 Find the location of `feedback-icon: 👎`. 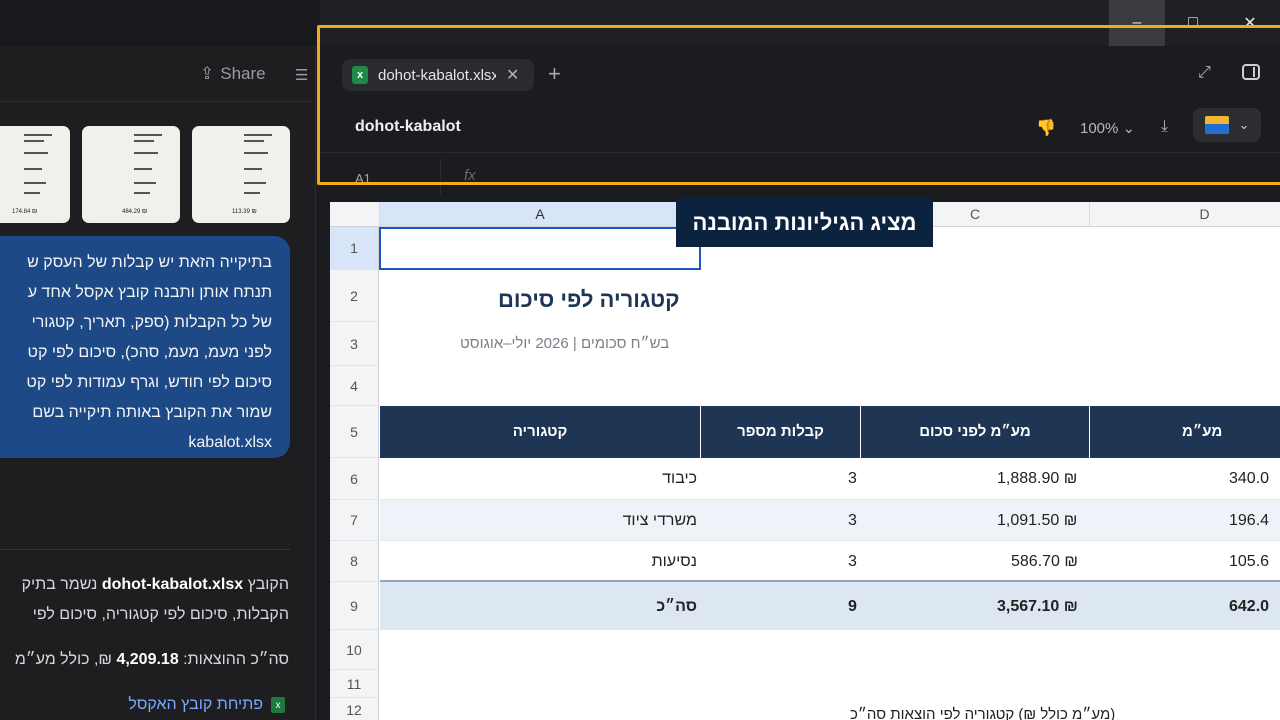

feedback-icon: 👎 is located at coordinates (1046, 128).